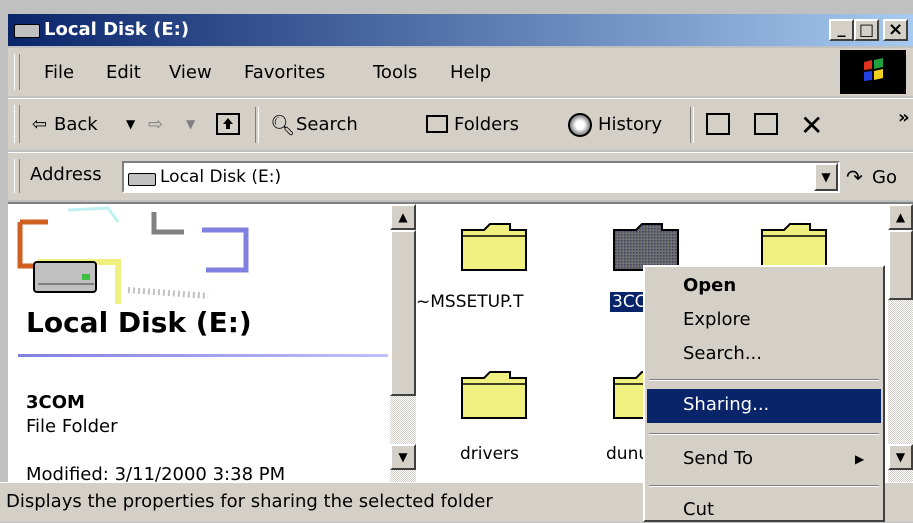 This screenshot has width=913, height=523. What do you see at coordinates (699, 509) in the screenshot?
I see `menu-item-label: Cut` at bounding box center [699, 509].